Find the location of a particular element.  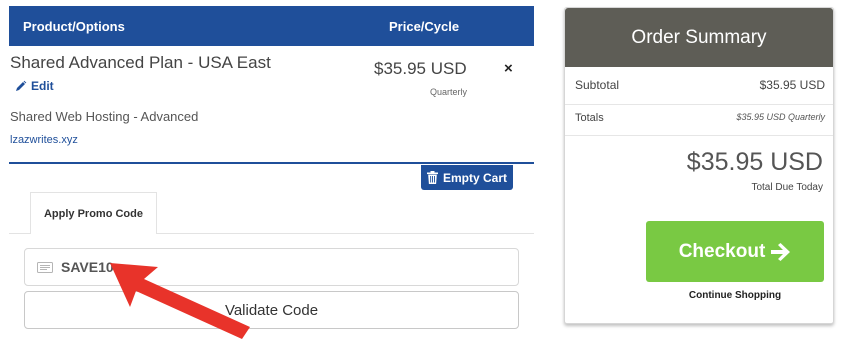

subtotal-row: Subtotal $35.95 USD is located at coordinates (700, 85).